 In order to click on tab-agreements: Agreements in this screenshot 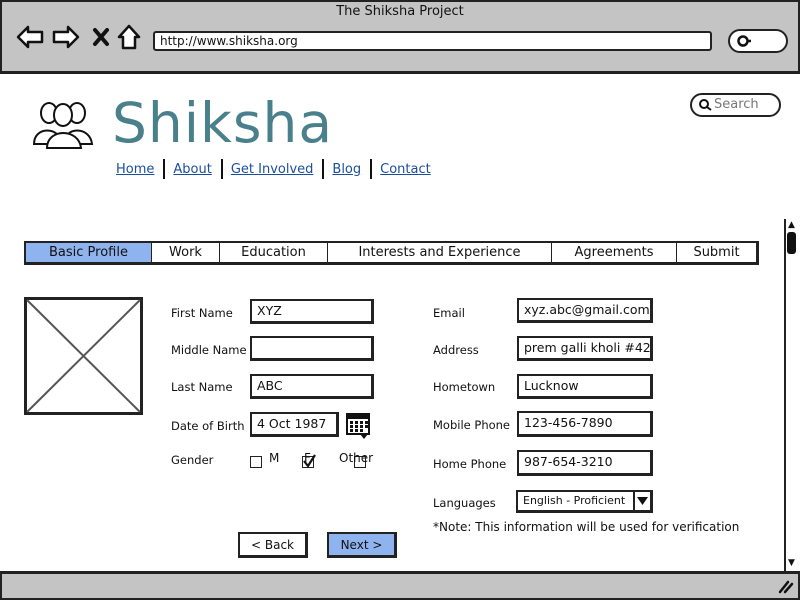, I will do `click(614, 252)`.